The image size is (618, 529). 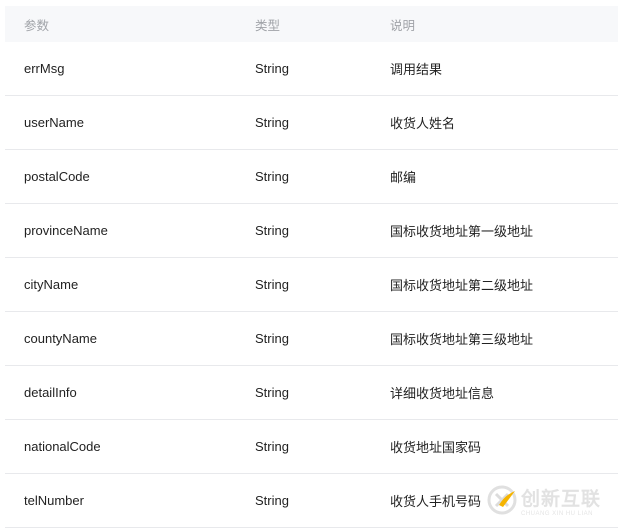 I want to click on table-header: 参数 类型 说明, so click(x=311, y=24).